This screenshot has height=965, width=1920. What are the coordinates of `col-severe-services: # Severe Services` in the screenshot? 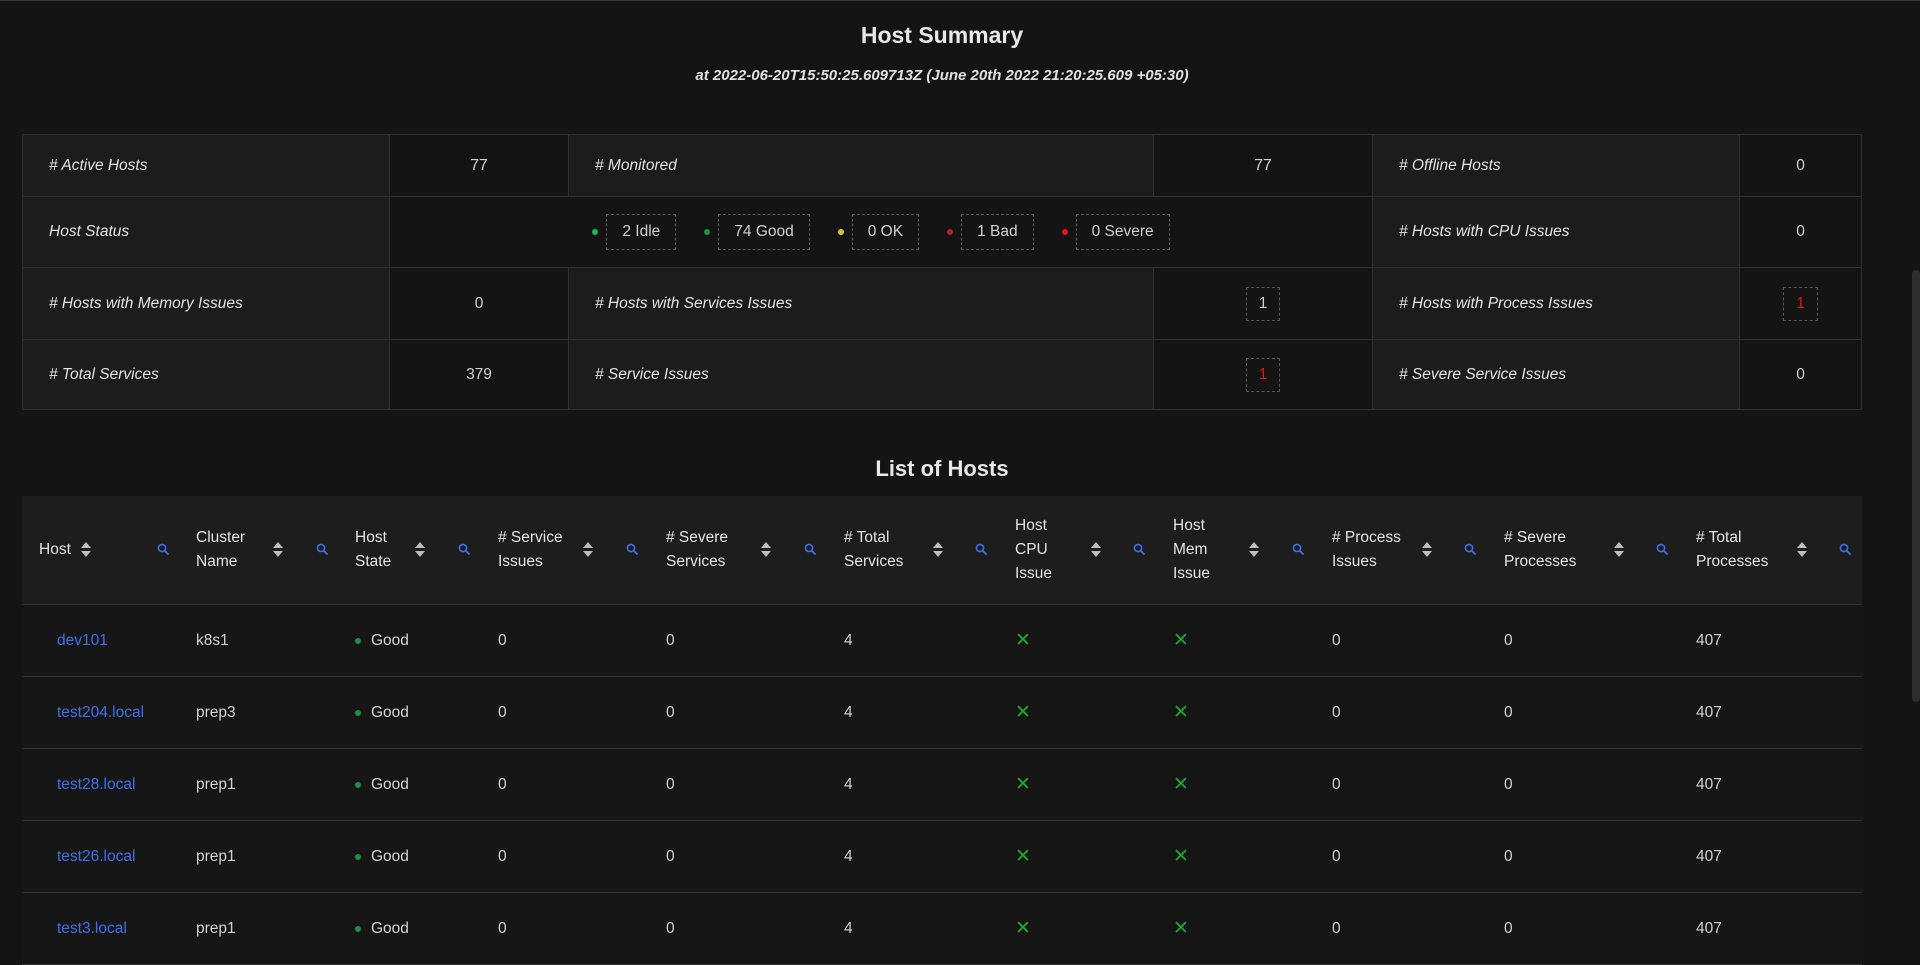 It's located at (706, 550).